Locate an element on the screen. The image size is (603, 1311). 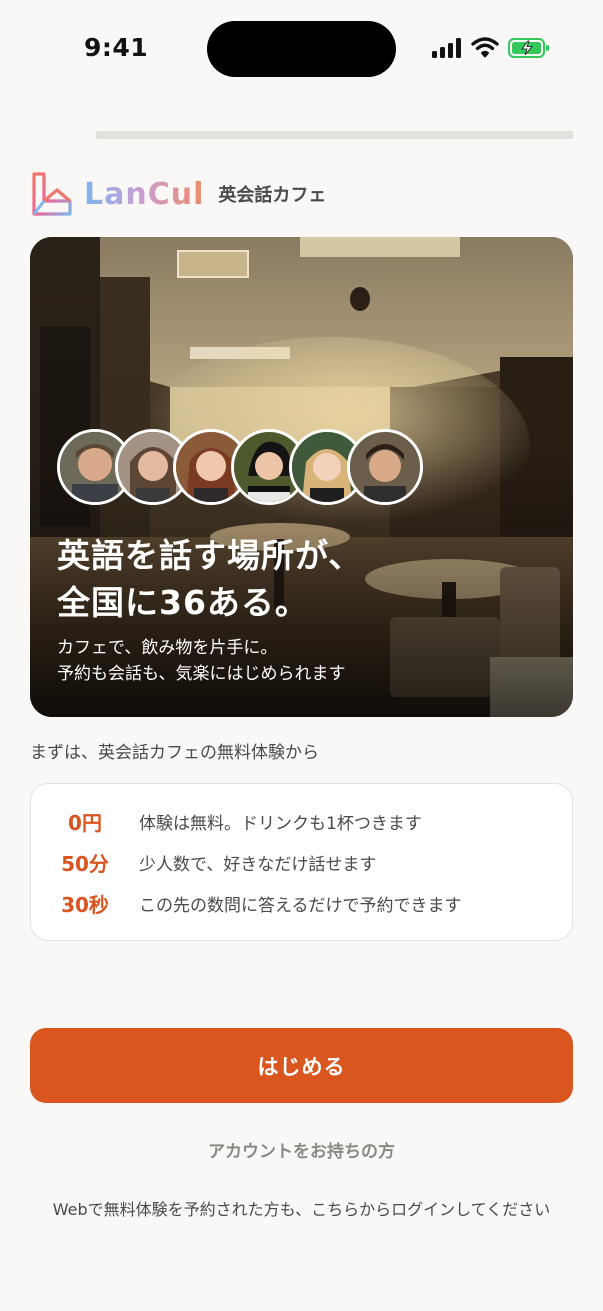
brand-name: LanCul is located at coordinates (144, 194).